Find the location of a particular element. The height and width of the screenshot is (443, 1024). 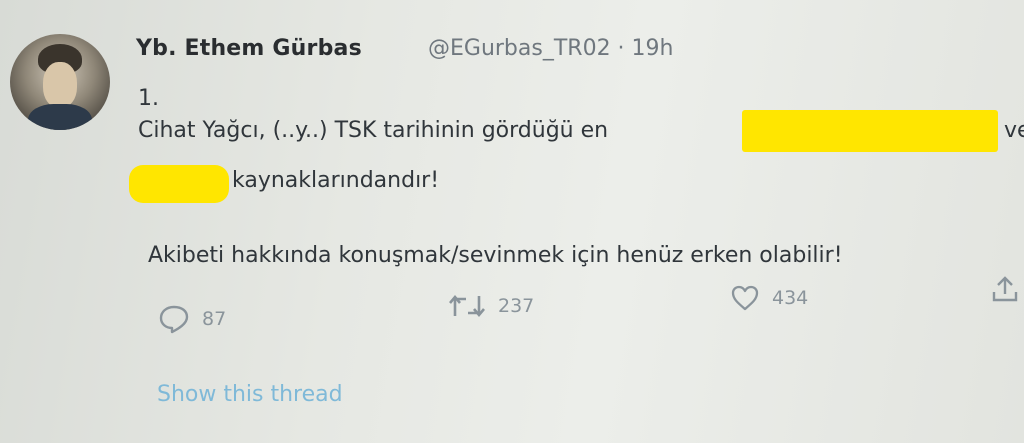

tweet-line-2: kaynaklarındandır! is located at coordinates (336, 180).